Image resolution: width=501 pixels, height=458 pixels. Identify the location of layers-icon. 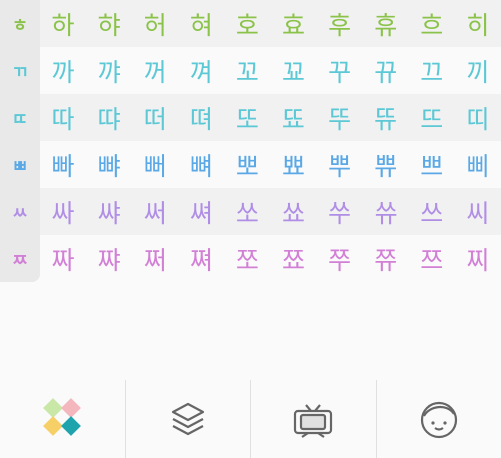
(188, 419).